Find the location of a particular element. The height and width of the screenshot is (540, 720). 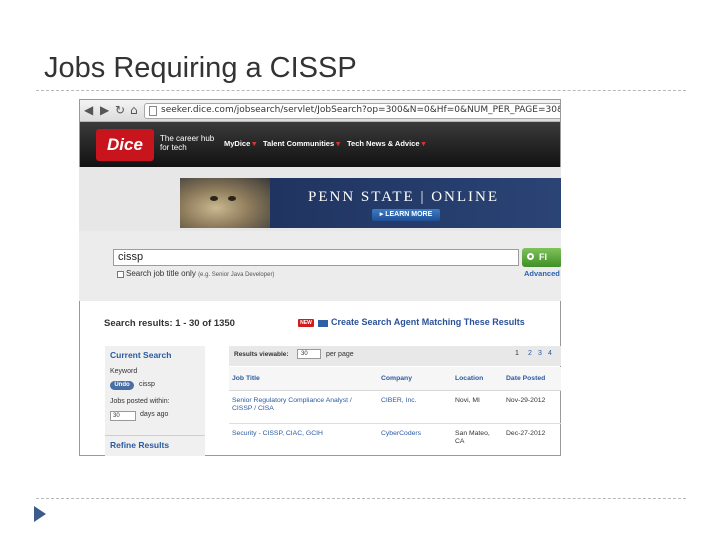

results-count: Search results: 1 - 30 of 1350 is located at coordinates (169, 323).